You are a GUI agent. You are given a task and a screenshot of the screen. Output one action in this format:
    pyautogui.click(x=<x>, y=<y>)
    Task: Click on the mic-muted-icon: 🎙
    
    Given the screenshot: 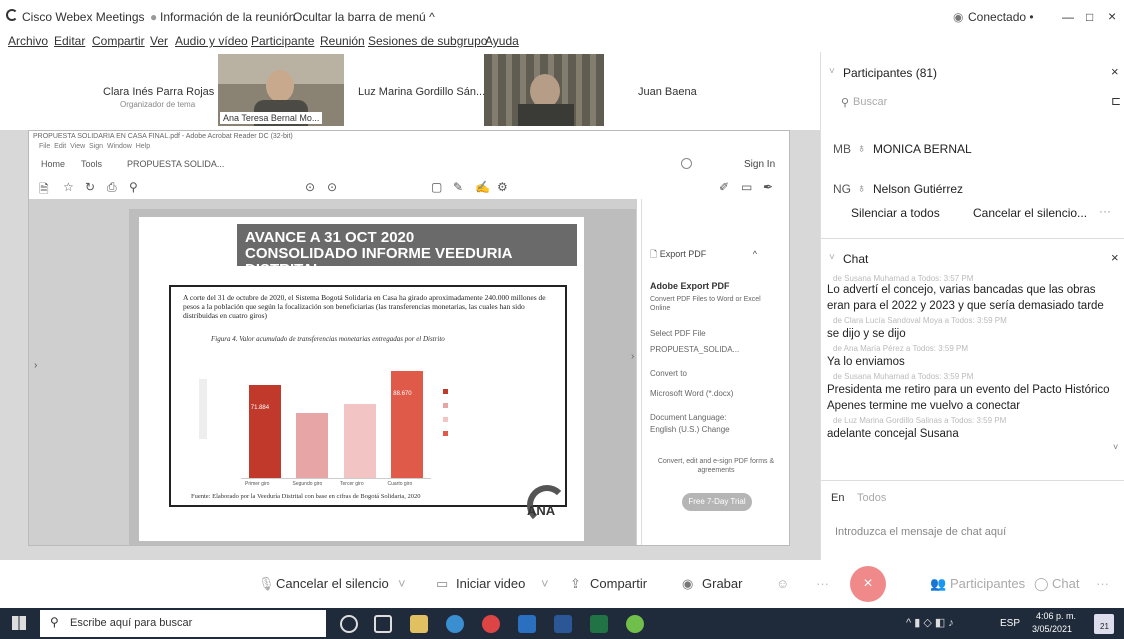 What is the action you would take?
    pyautogui.click(x=266, y=584)
    